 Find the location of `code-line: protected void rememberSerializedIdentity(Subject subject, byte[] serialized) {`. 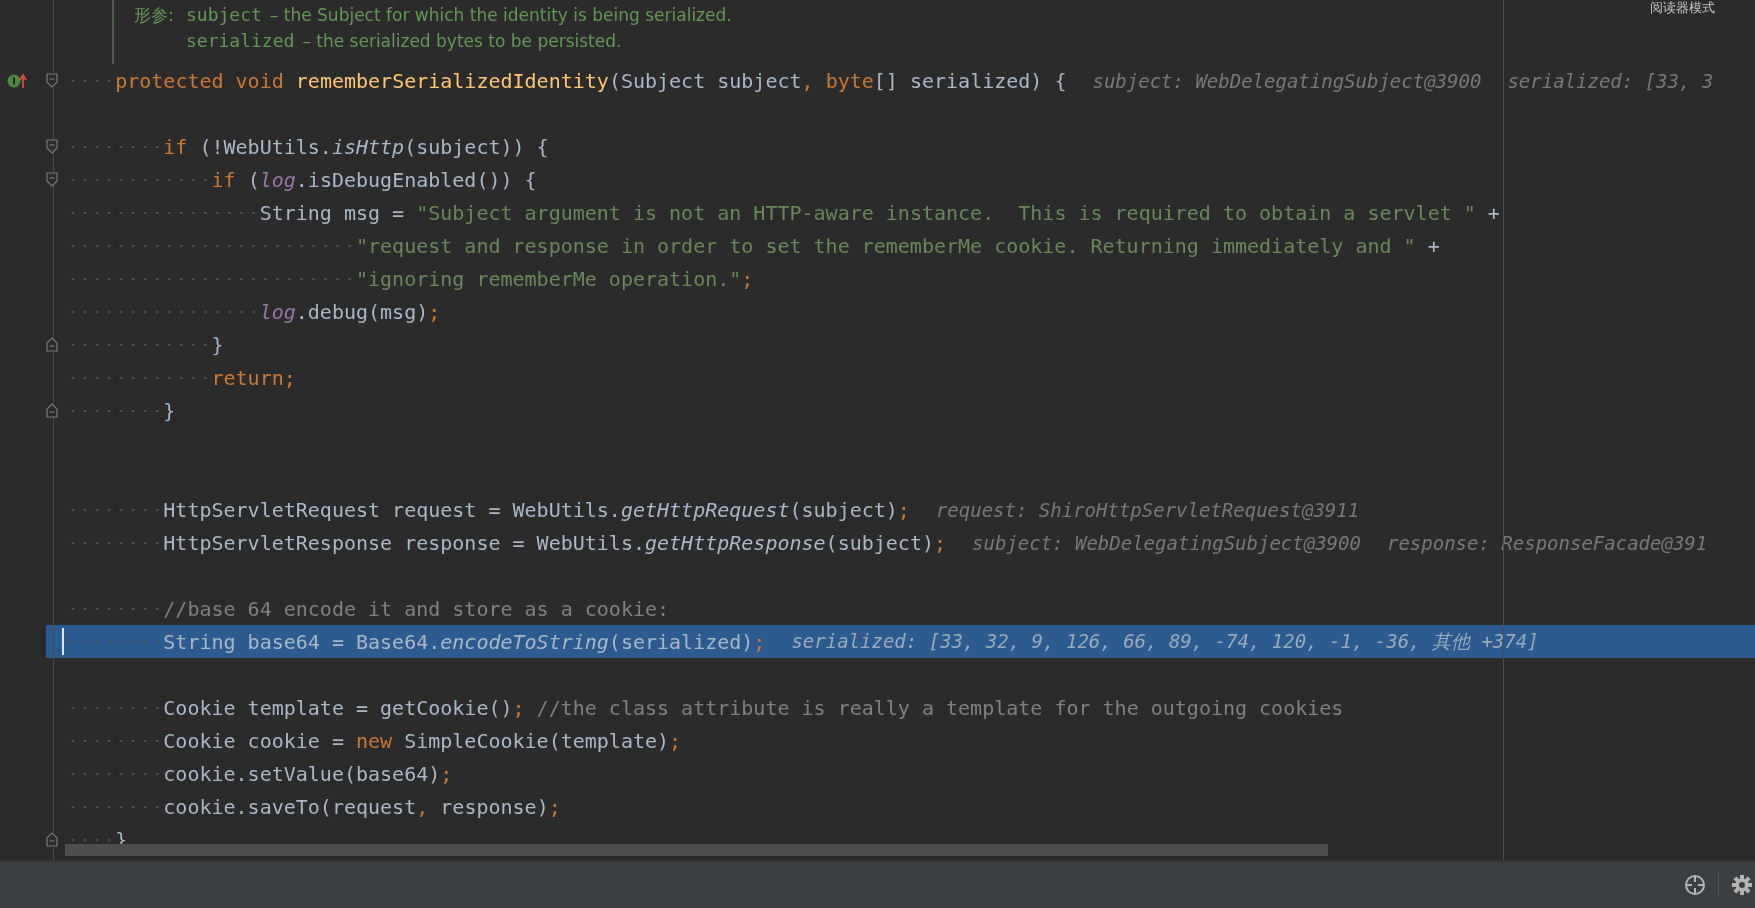

code-line: protected void rememberSerializedIdentity(Subject subject, byte[] serialized) { is located at coordinates (591, 80).